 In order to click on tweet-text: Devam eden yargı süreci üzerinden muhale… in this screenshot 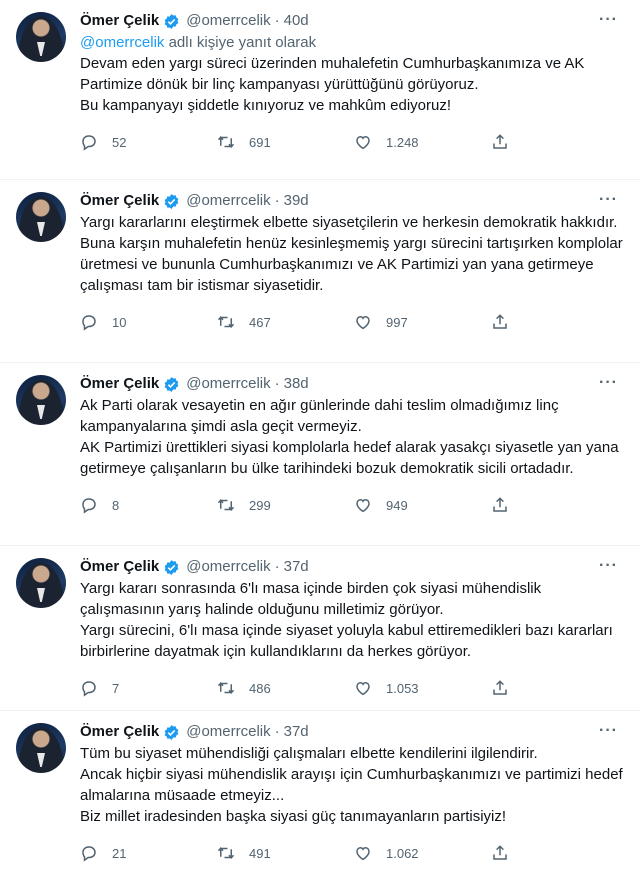, I will do `click(352, 84)`.